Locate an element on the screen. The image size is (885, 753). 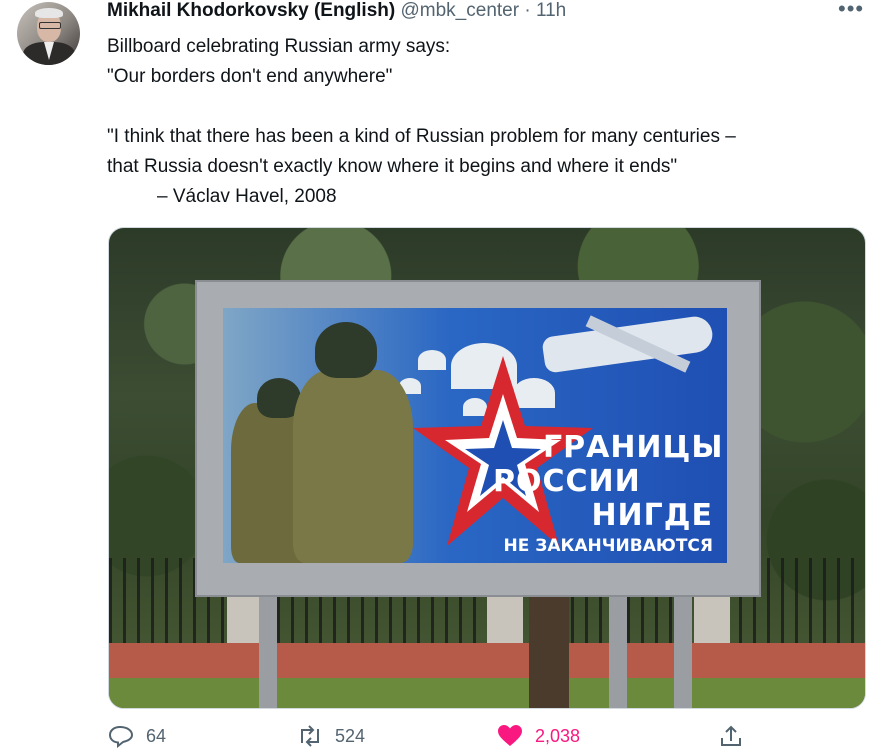
avatar-hair is located at coordinates (49, 13).